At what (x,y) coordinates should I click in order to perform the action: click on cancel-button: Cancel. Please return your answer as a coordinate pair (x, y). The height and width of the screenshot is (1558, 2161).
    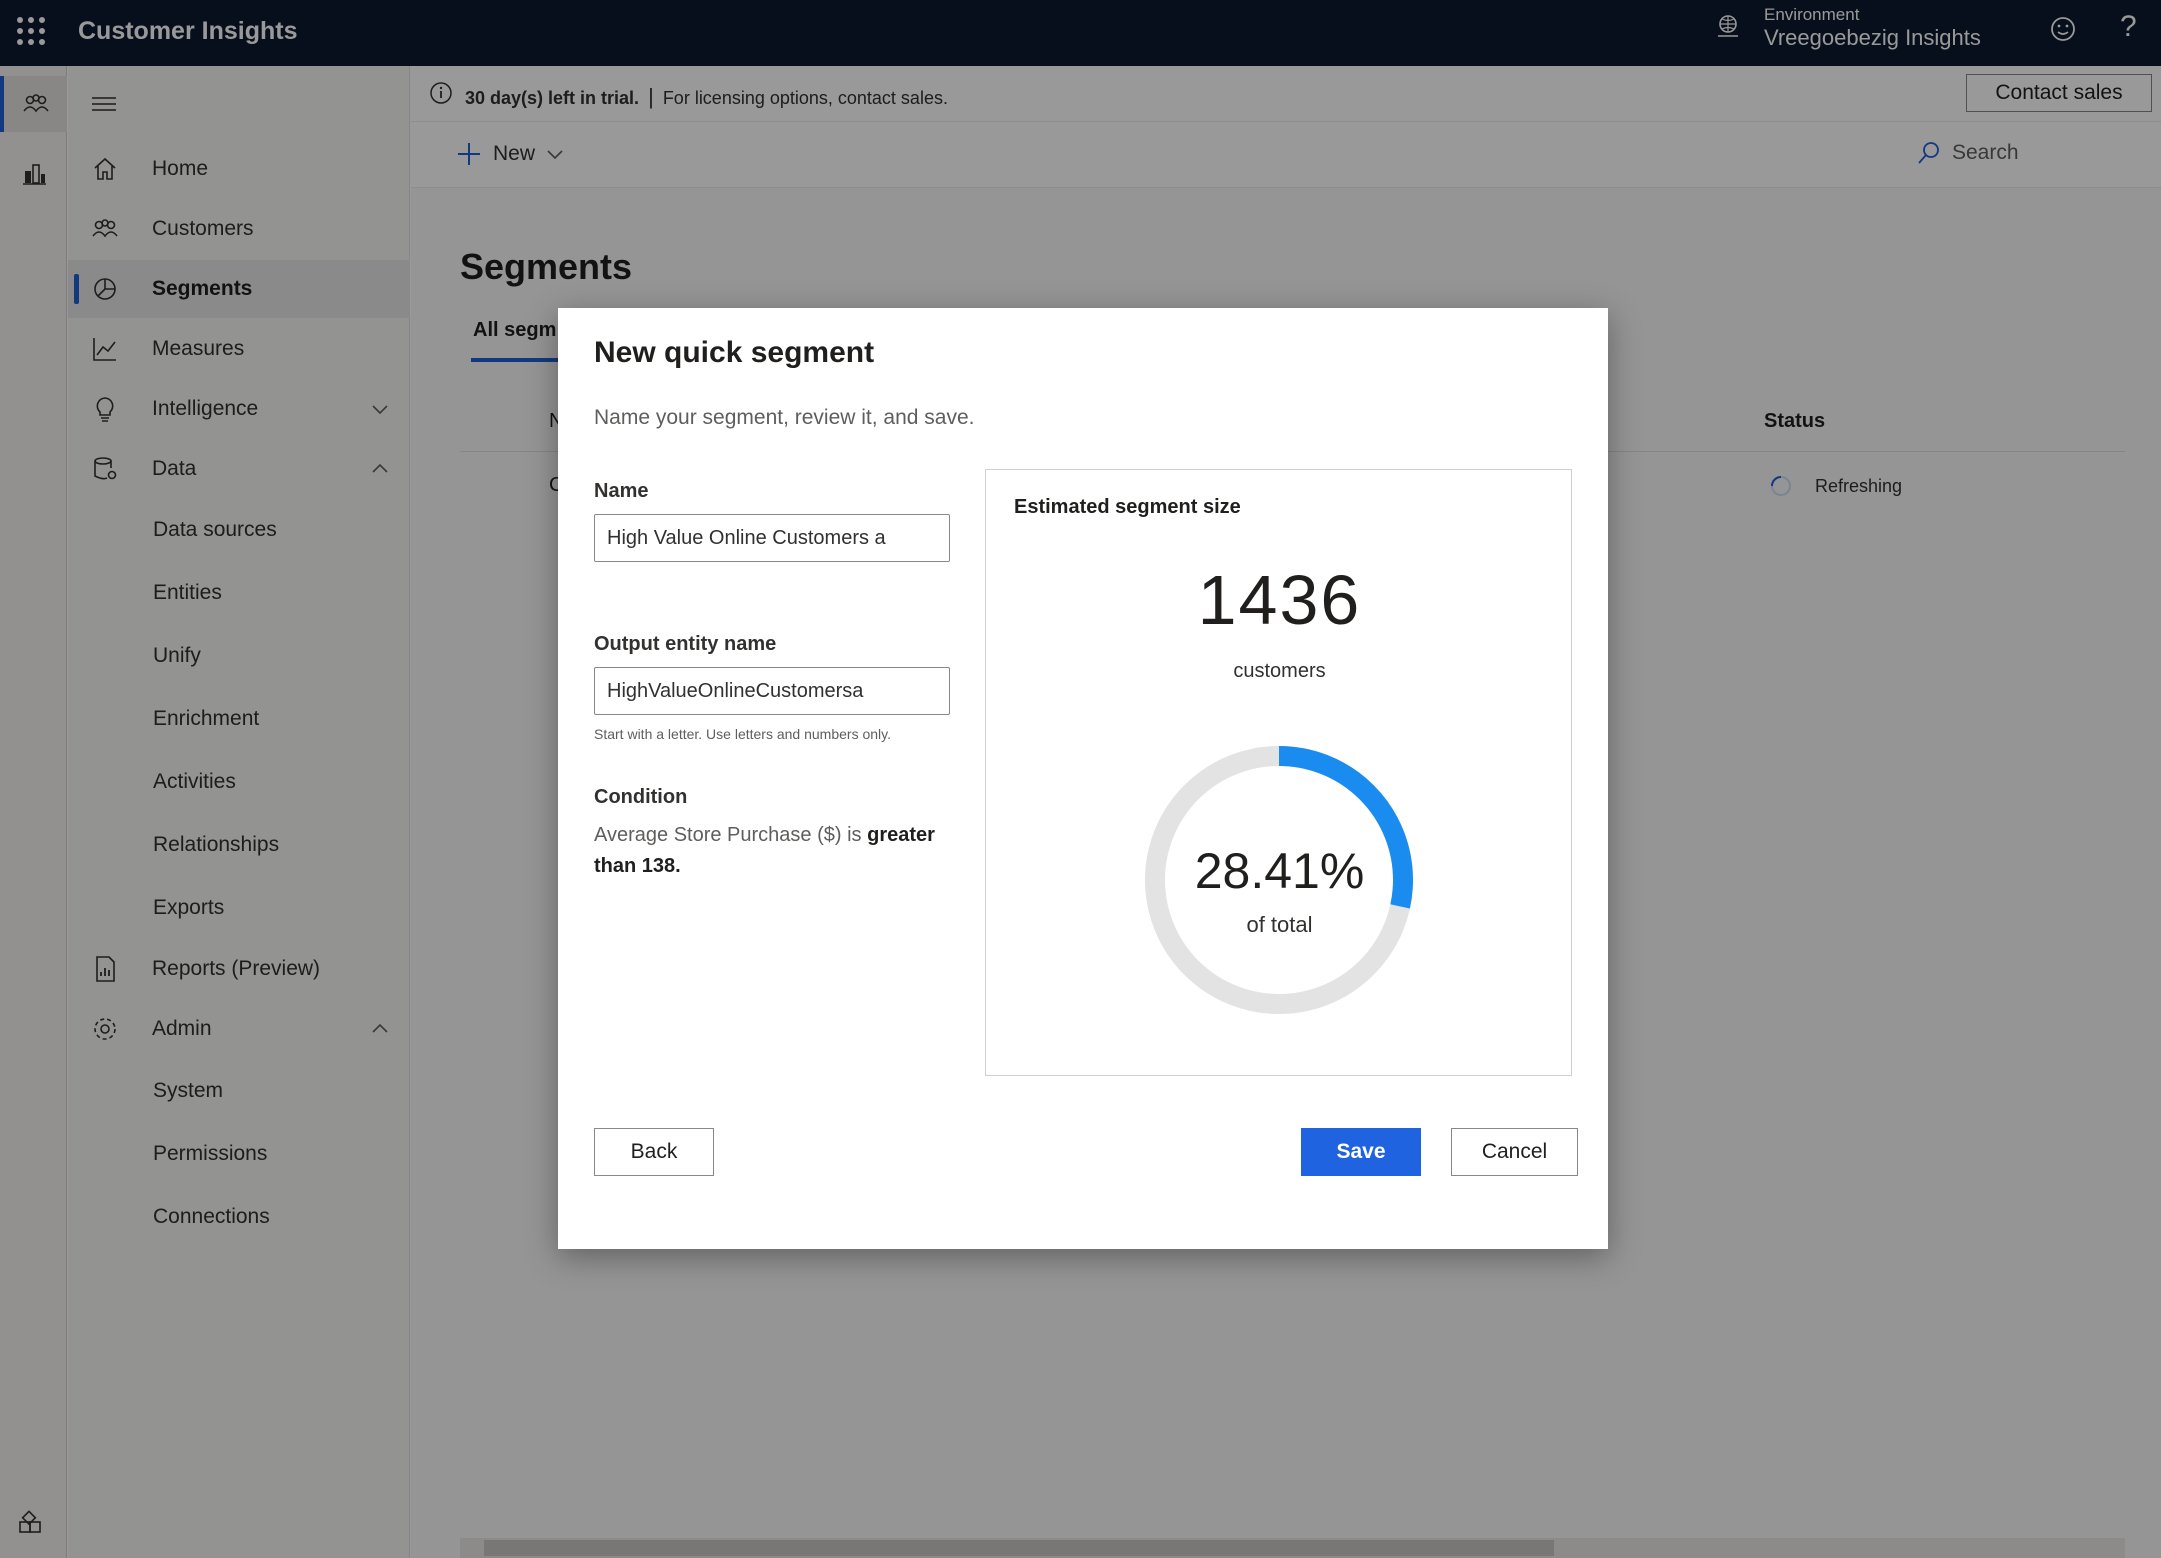
    Looking at the image, I should click on (1514, 1152).